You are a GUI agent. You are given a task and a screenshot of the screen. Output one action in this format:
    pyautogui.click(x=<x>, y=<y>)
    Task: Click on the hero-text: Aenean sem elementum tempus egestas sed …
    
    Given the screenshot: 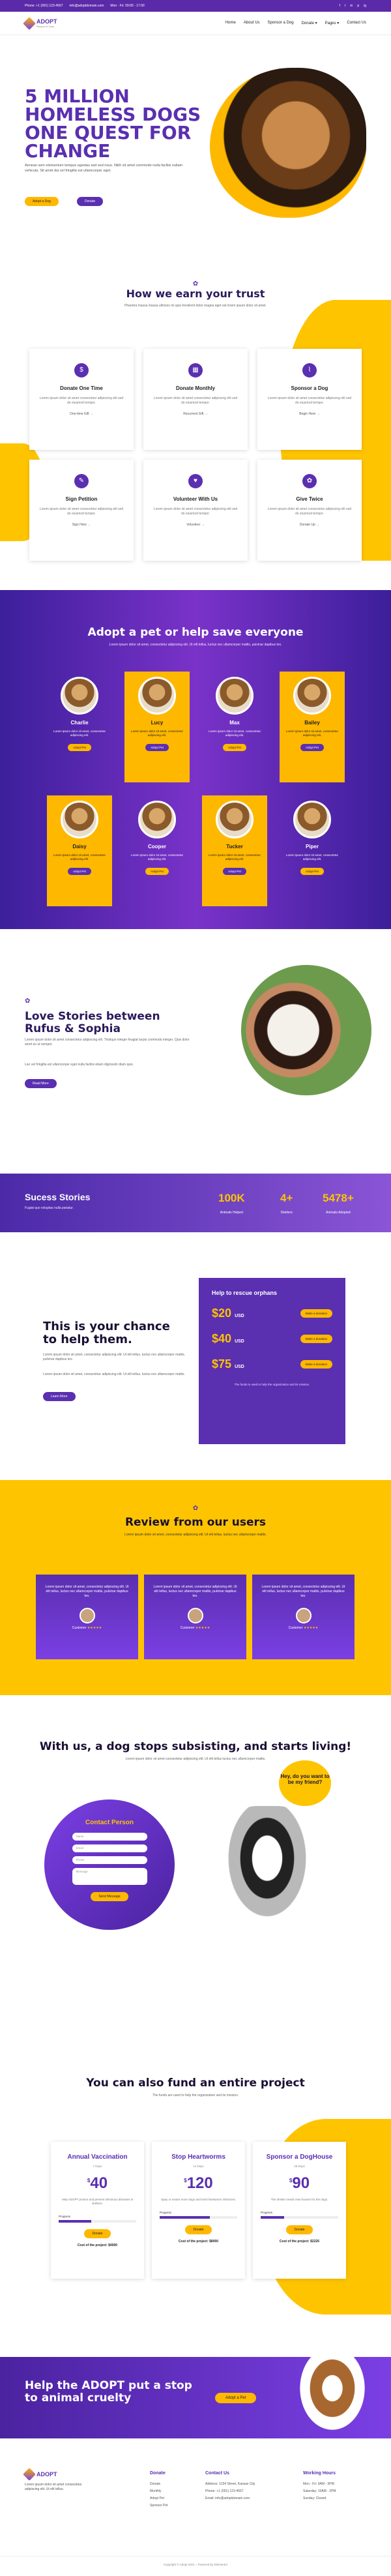 What is the action you would take?
    pyautogui.click(x=104, y=168)
    